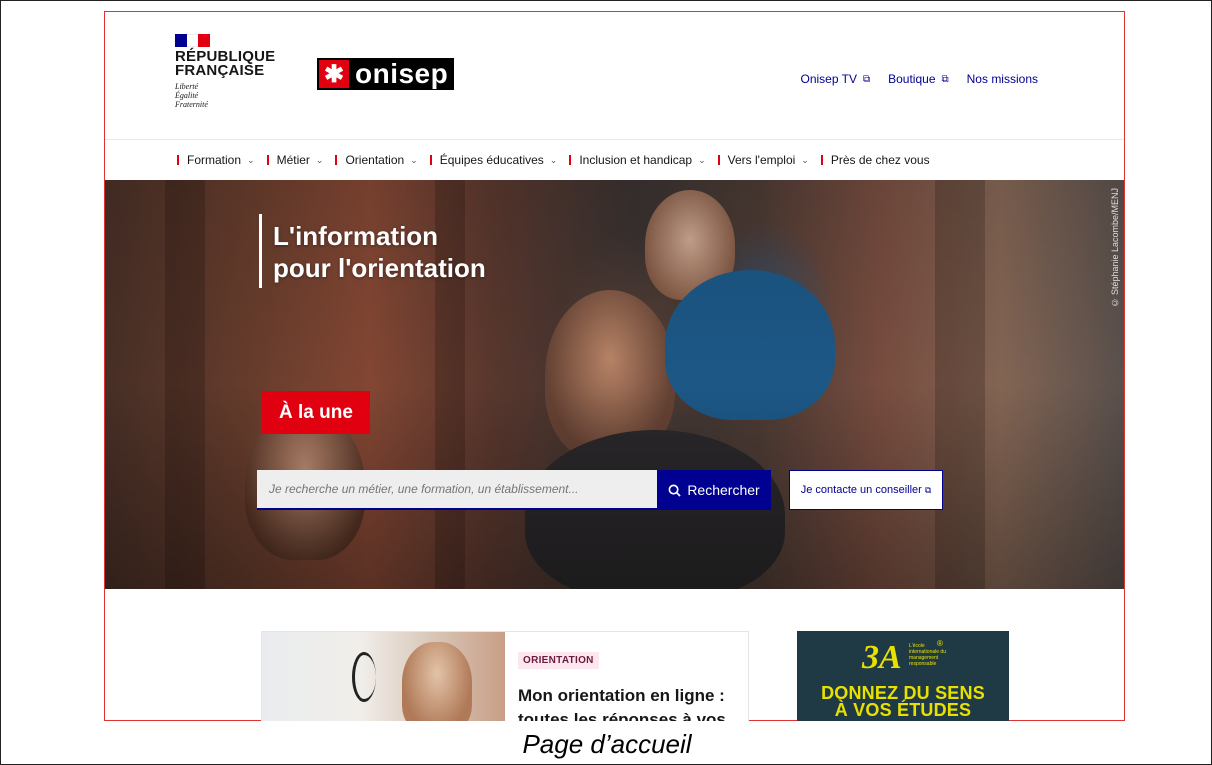  Describe the element at coordinates (637, 160) in the screenshot. I see `nav-item-inclusion-handicap: Inclusion et handicap ⌄` at that location.